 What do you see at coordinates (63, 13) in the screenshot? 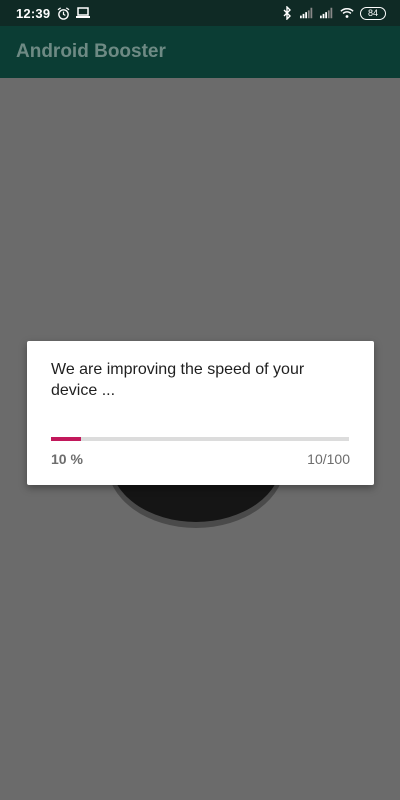
I see `alarm-icon` at bounding box center [63, 13].